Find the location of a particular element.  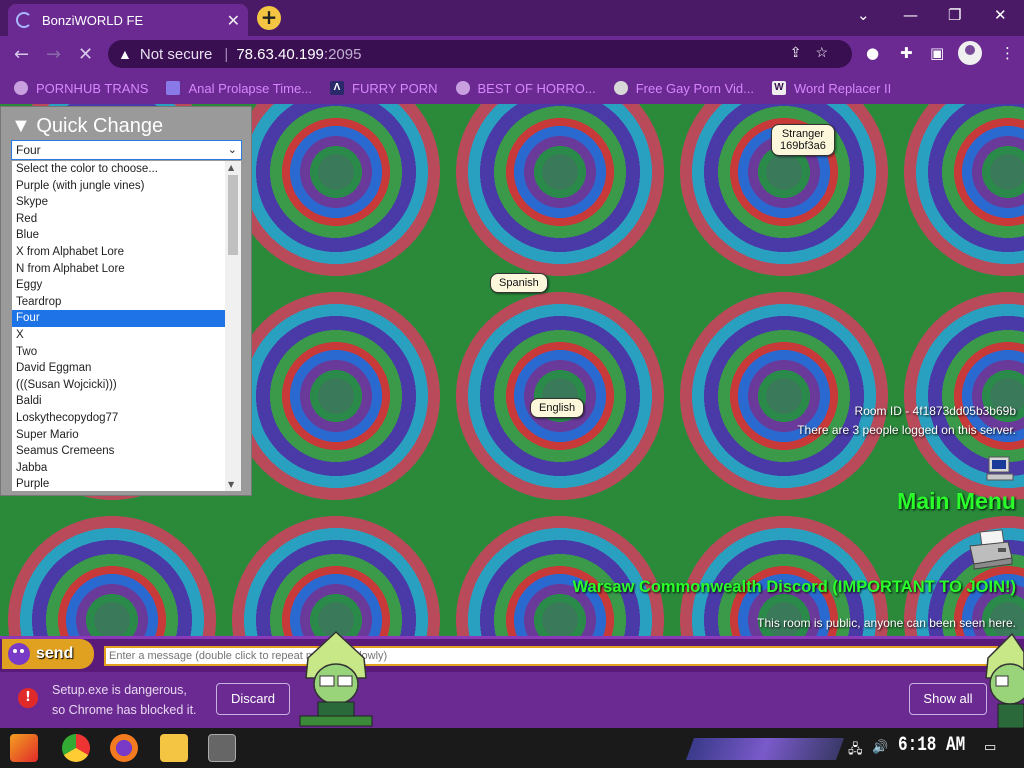

url-host: 78.63.40.199 is located at coordinates (280, 54).